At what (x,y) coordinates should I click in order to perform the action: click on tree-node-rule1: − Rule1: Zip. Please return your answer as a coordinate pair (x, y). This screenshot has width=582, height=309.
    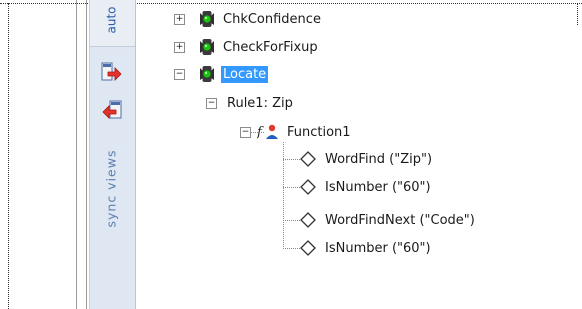
    Looking at the image, I should click on (250, 103).